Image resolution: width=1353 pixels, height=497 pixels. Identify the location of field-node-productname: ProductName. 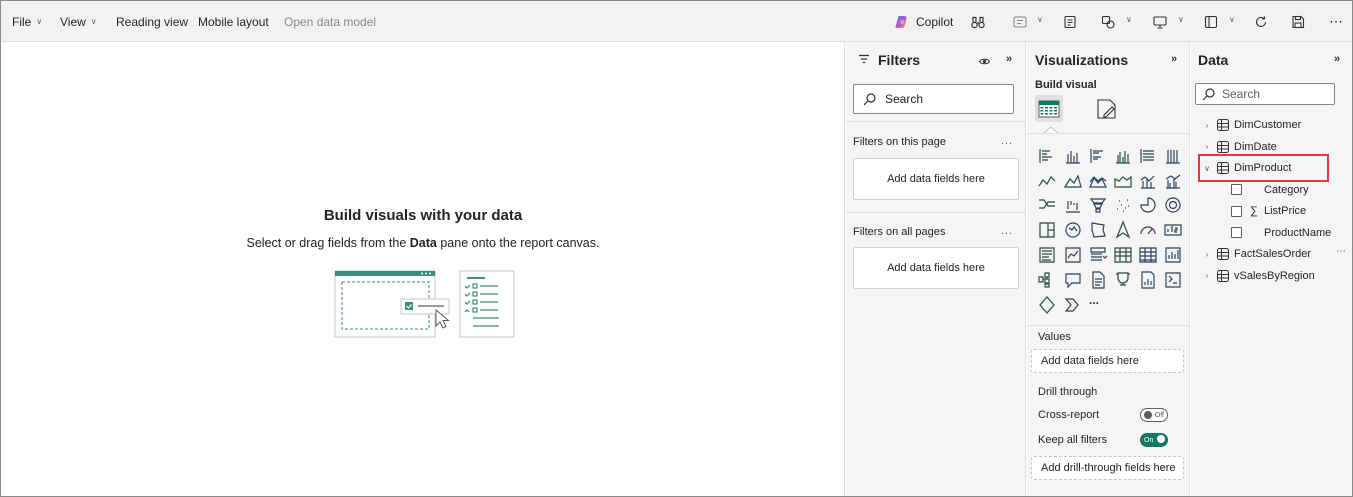
(1261, 233).